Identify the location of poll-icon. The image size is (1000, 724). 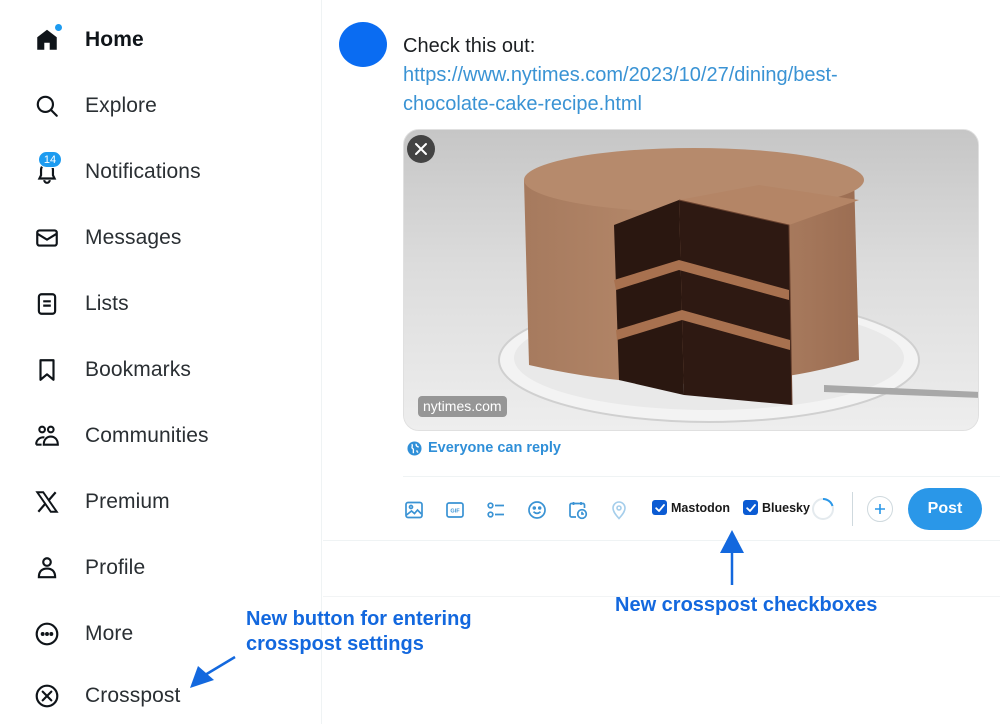
(495, 510).